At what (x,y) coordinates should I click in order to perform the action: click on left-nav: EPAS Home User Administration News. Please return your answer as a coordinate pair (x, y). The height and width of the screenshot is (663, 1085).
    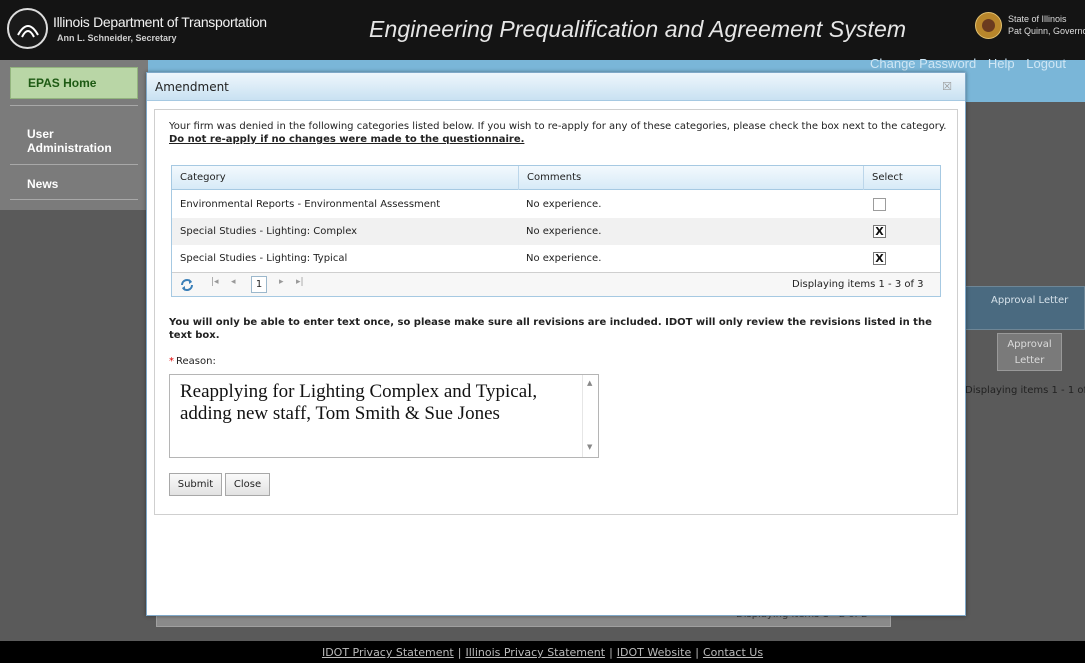
    Looking at the image, I should click on (74, 135).